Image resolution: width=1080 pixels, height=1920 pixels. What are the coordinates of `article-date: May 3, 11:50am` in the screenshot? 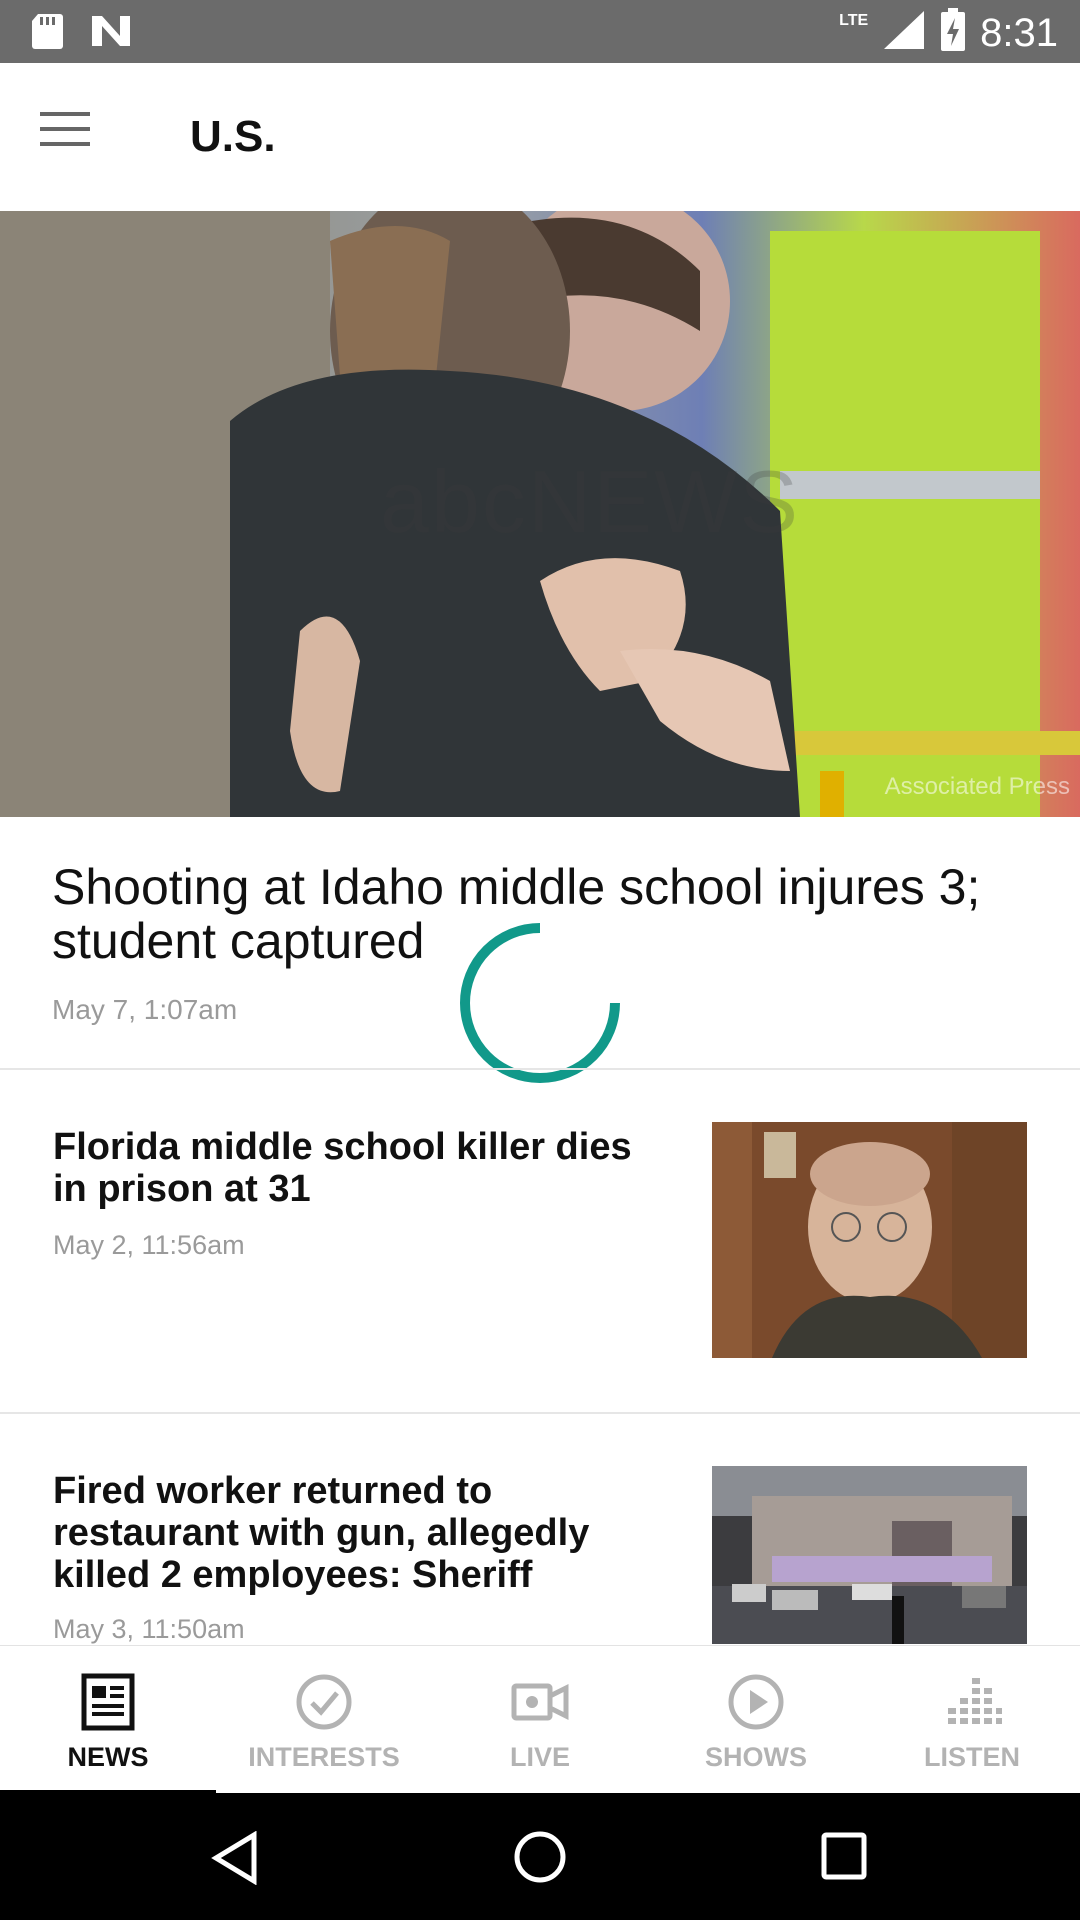 It's located at (149, 1629).